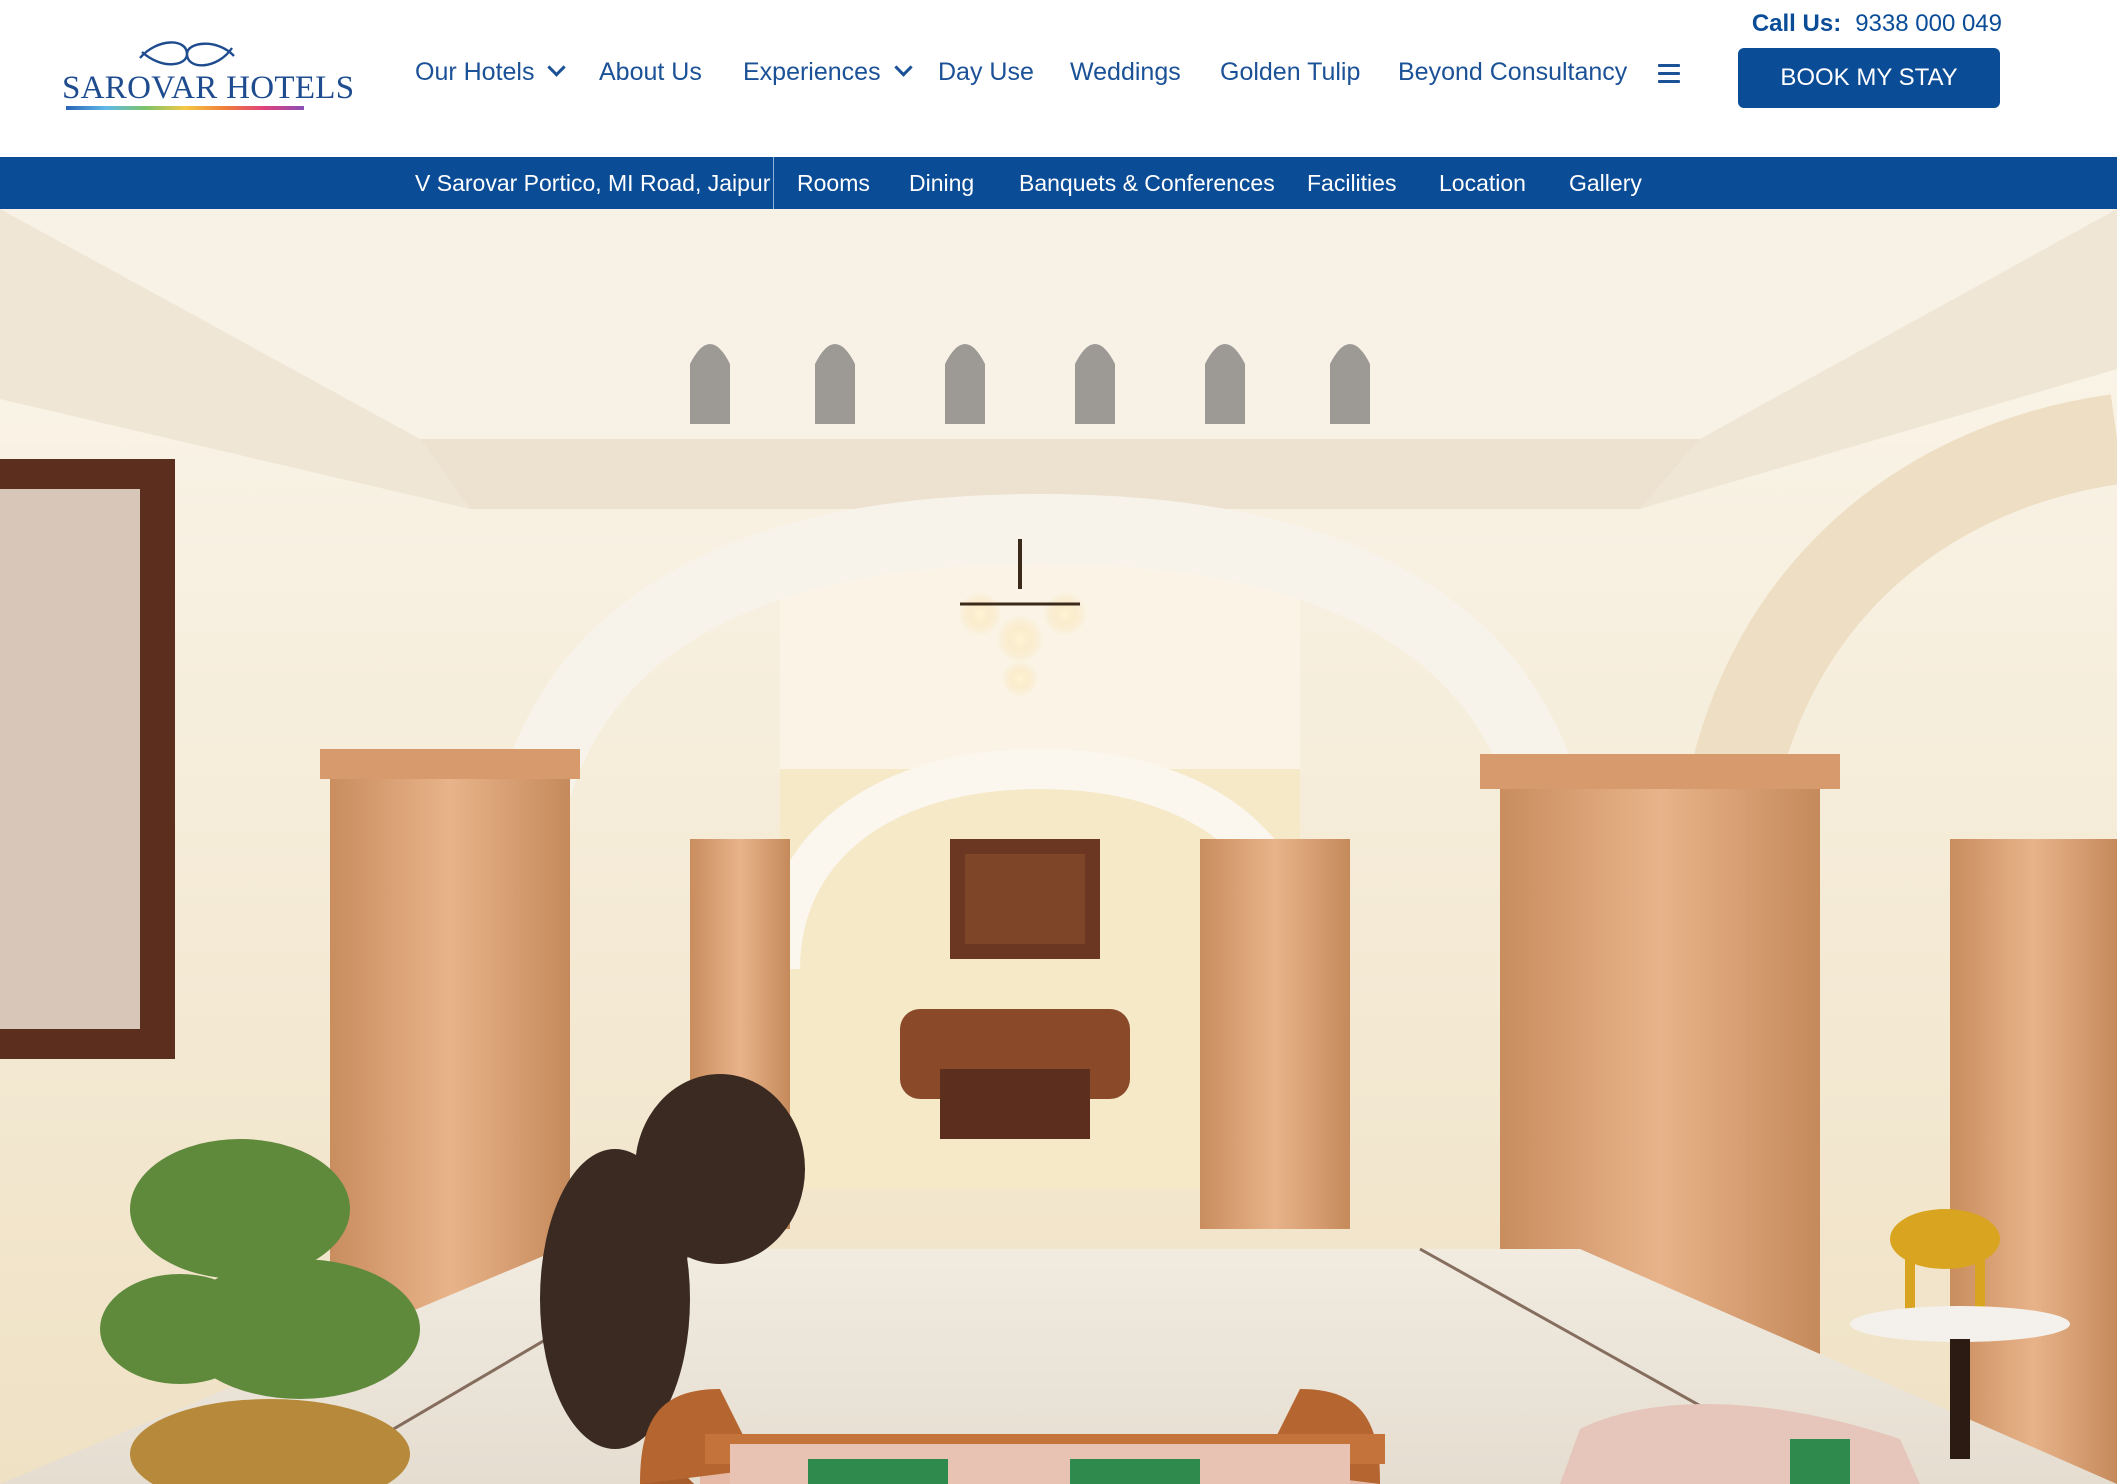 This screenshot has height=1484, width=2117. I want to click on call-us-label: Call Us:, so click(1796, 23).